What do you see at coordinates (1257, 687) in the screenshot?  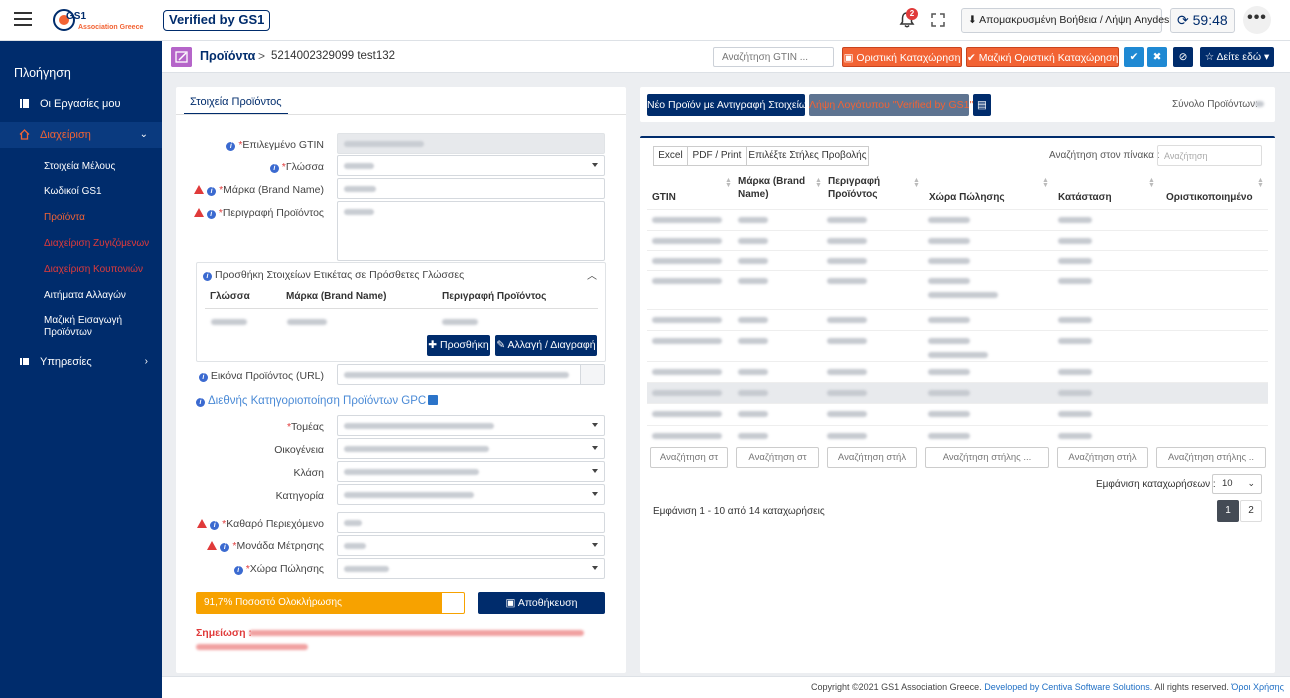 I see `terms-link: Όροι Χρήσης` at bounding box center [1257, 687].